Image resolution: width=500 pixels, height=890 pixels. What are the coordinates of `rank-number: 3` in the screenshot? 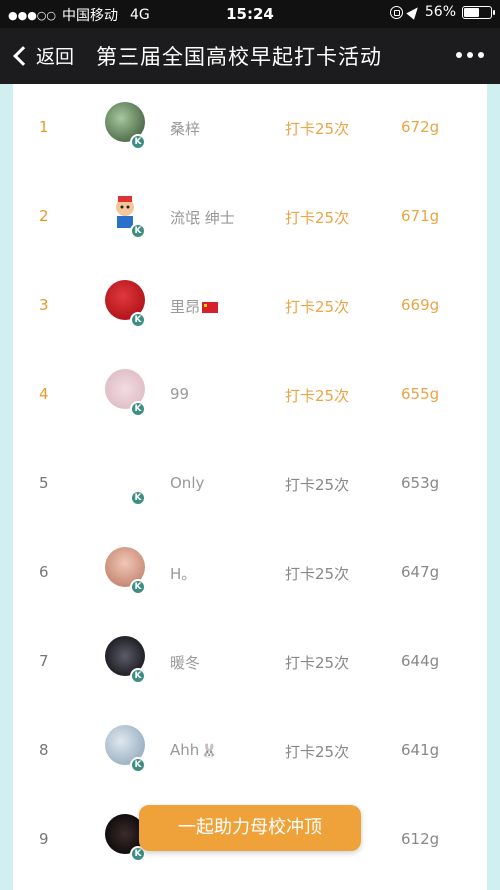 It's located at (44, 305).